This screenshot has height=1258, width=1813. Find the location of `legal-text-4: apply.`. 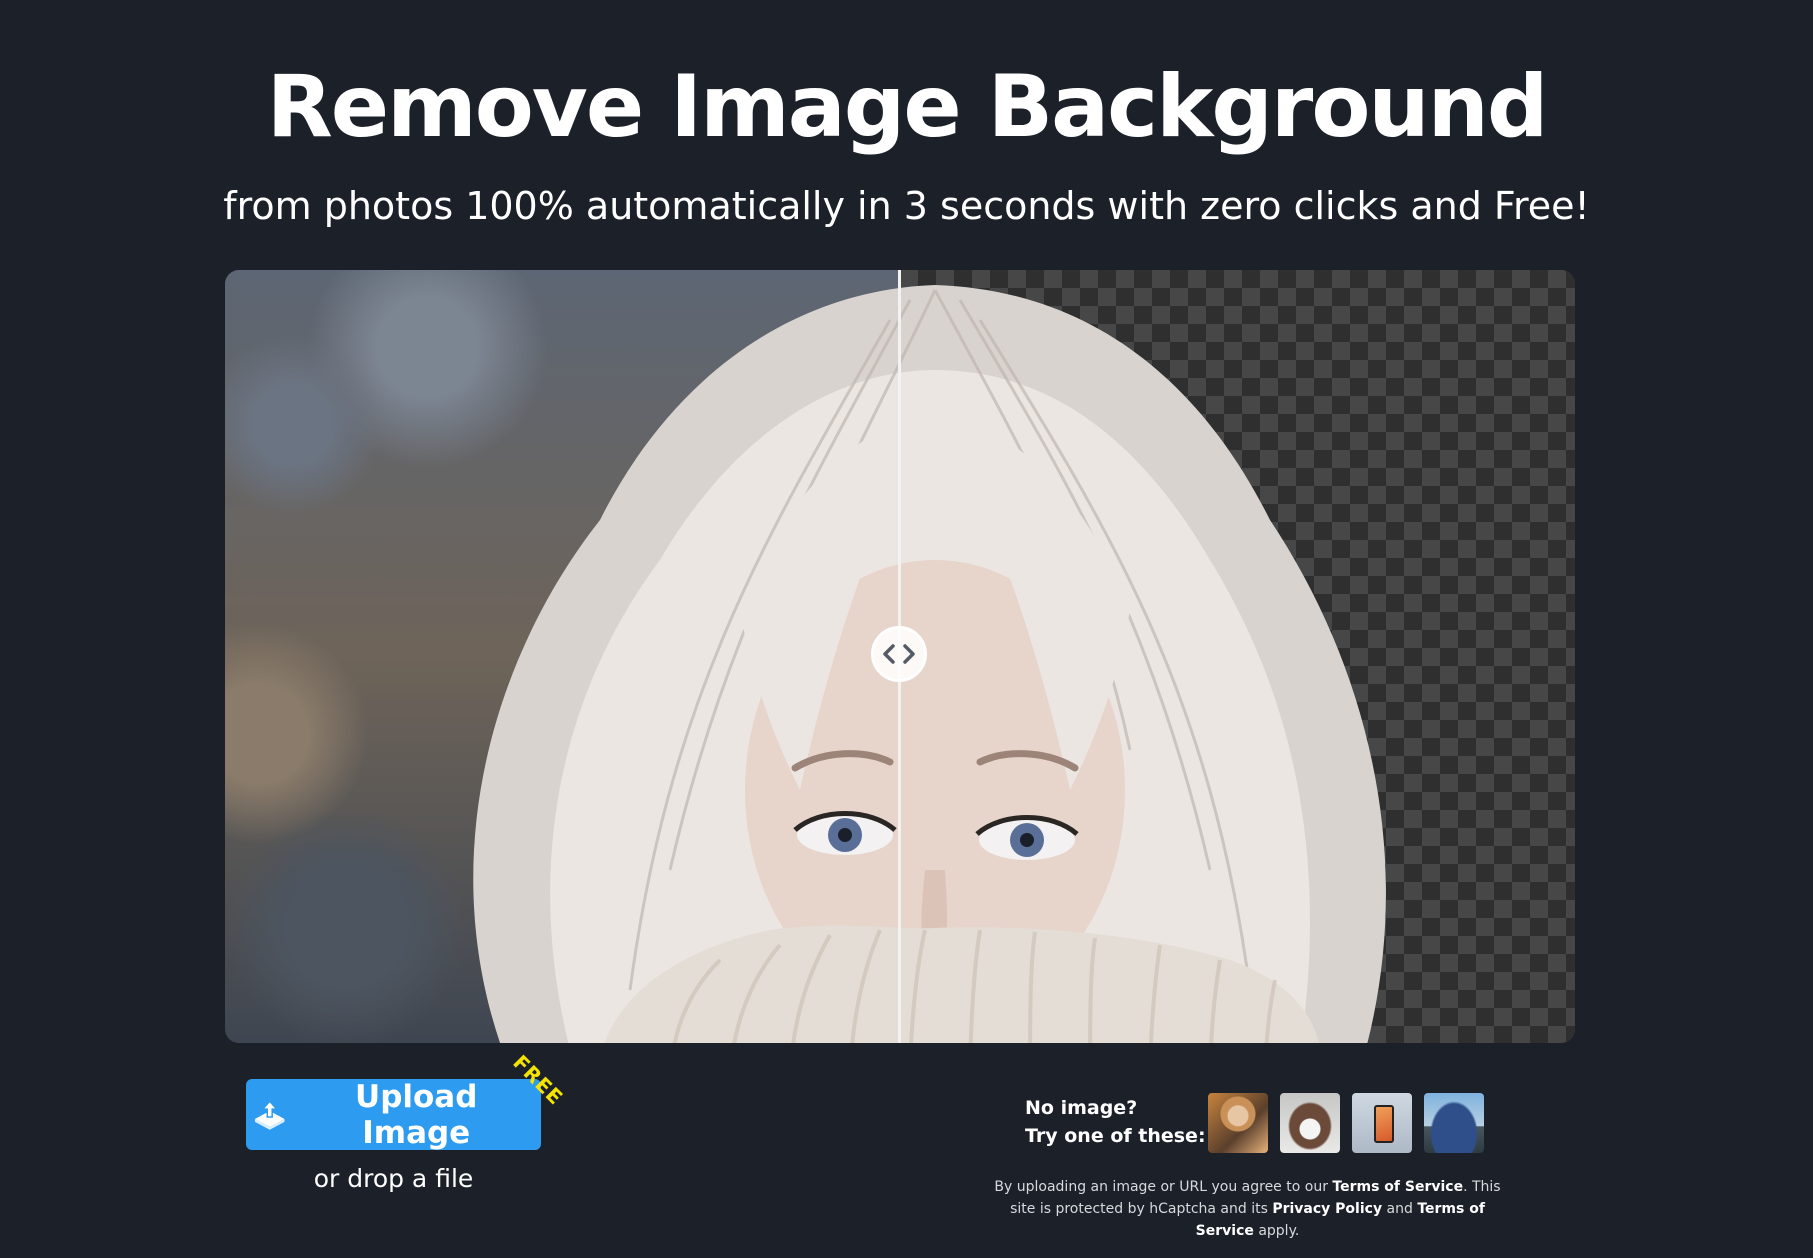

legal-text-4: apply. is located at coordinates (1276, 1231).